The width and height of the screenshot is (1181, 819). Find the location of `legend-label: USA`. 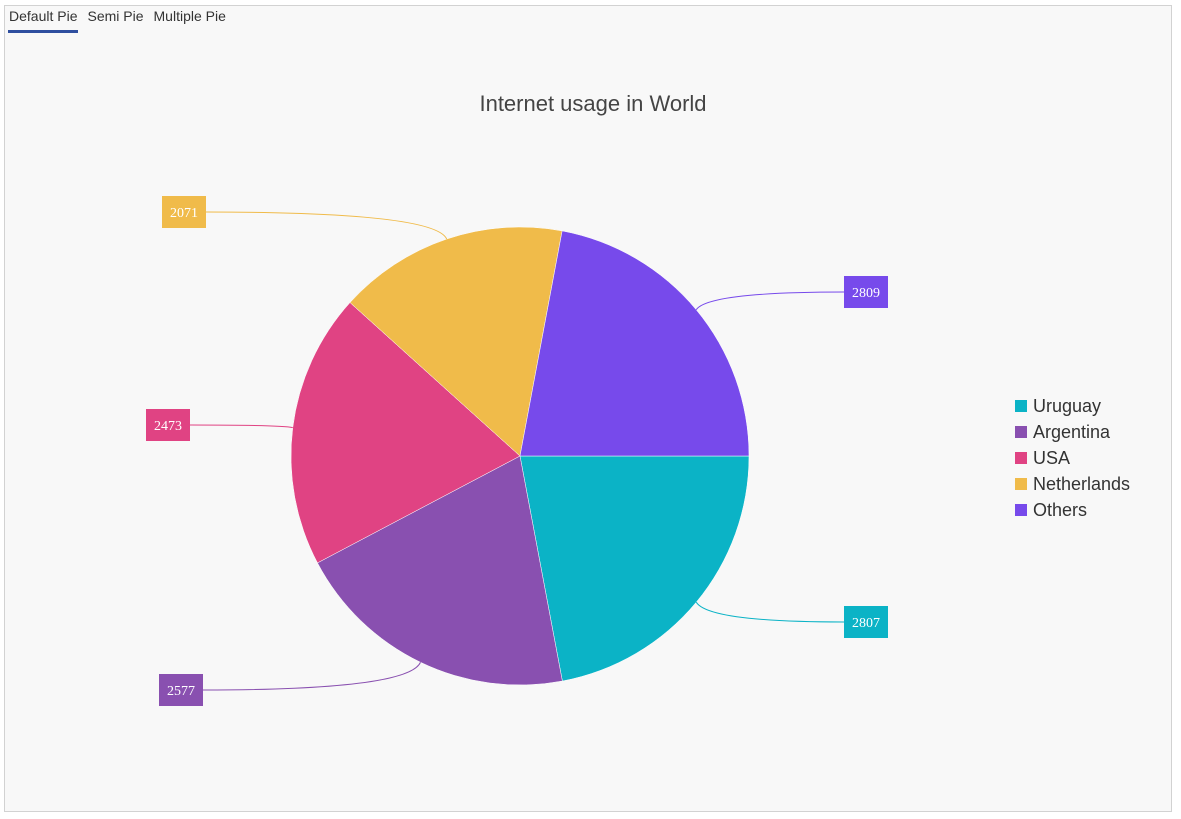

legend-label: USA is located at coordinates (1052, 458).